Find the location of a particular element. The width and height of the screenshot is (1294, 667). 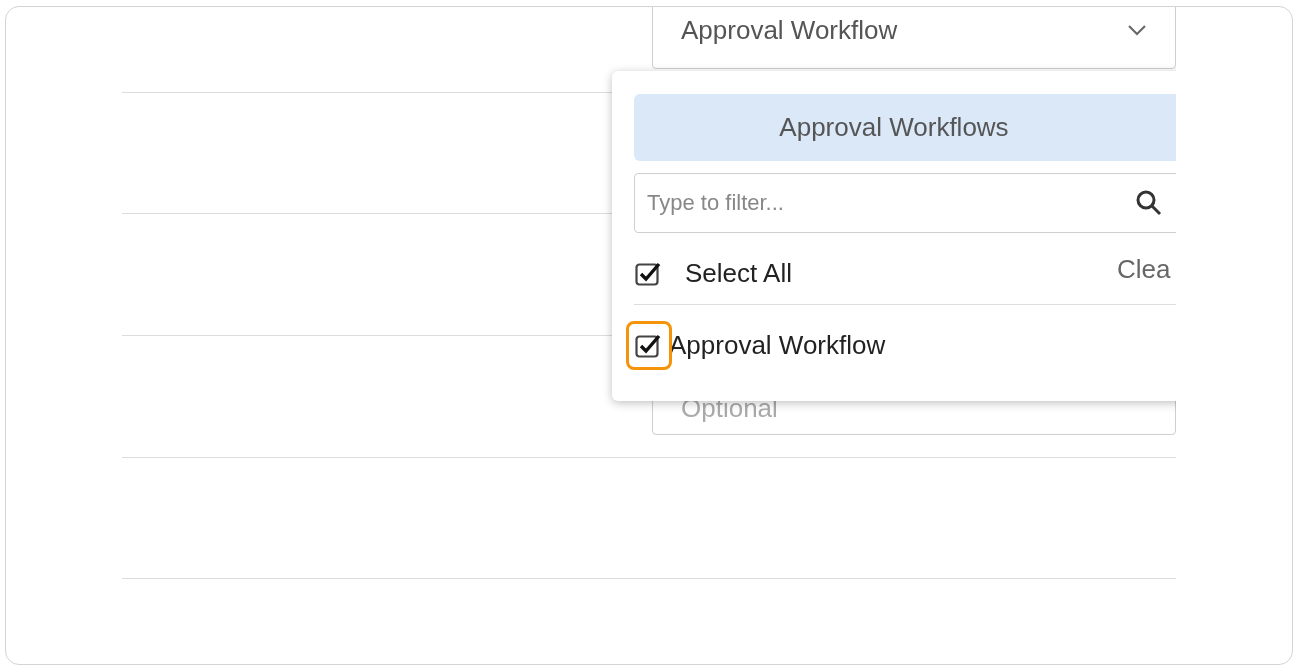

clear-link: Clea is located at coordinates (1144, 269).